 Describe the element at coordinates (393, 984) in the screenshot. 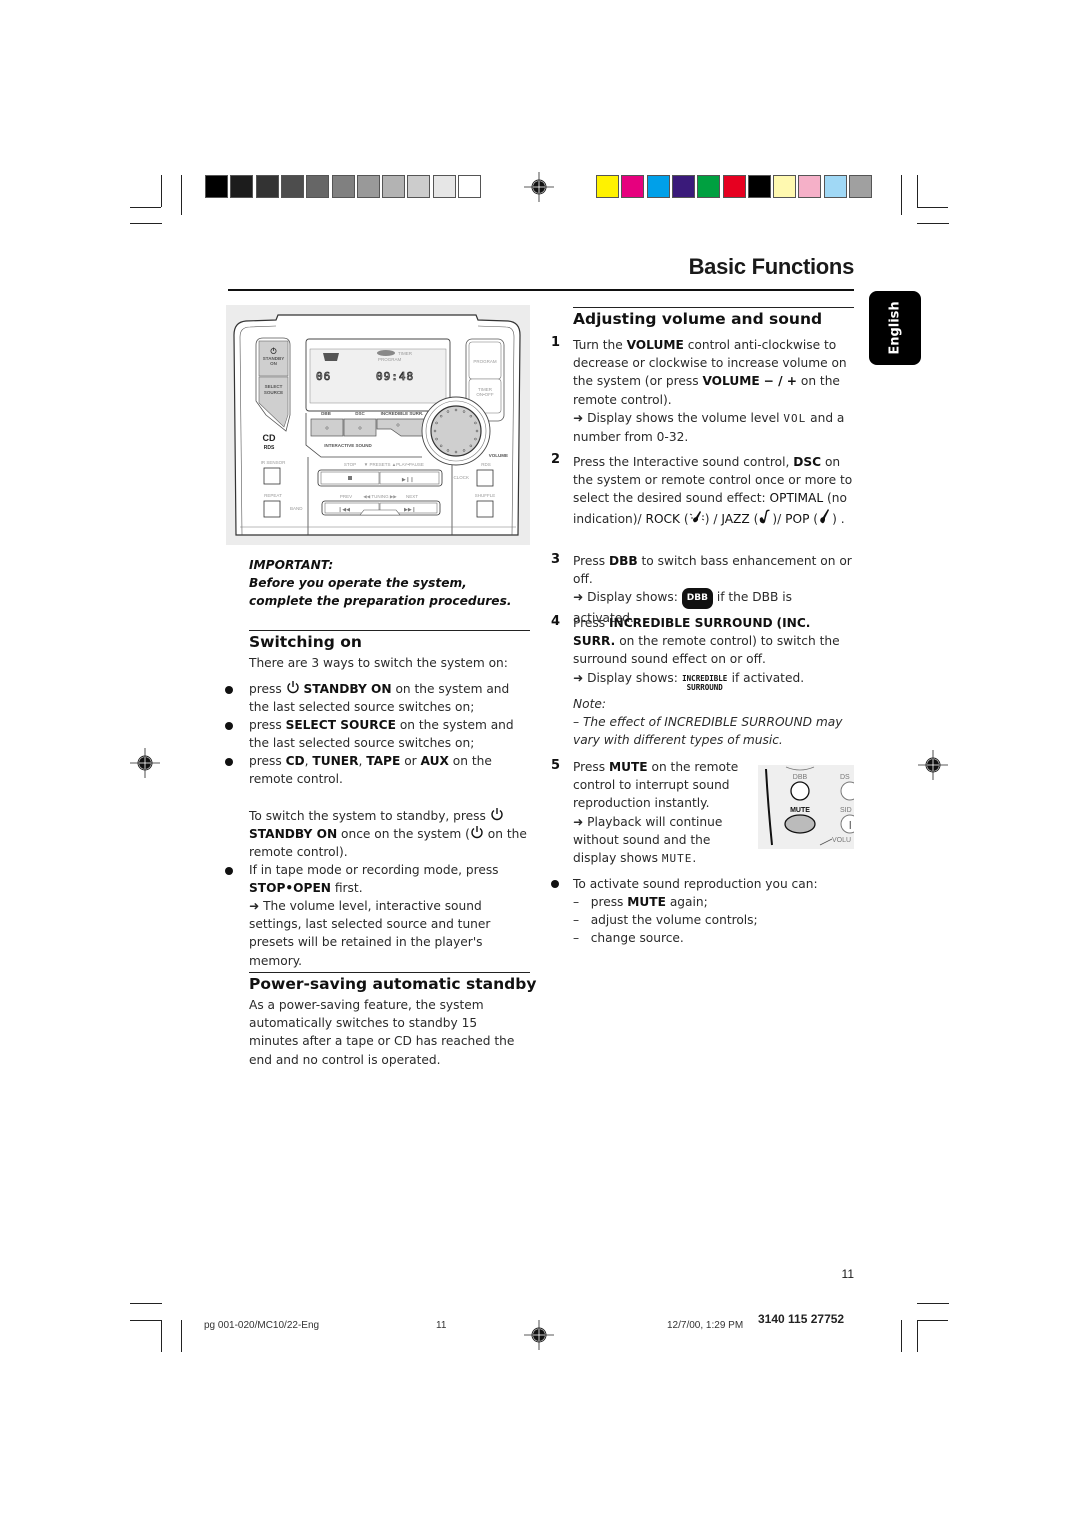

I see `power-saving-heading: Power-saving automatic standby` at that location.